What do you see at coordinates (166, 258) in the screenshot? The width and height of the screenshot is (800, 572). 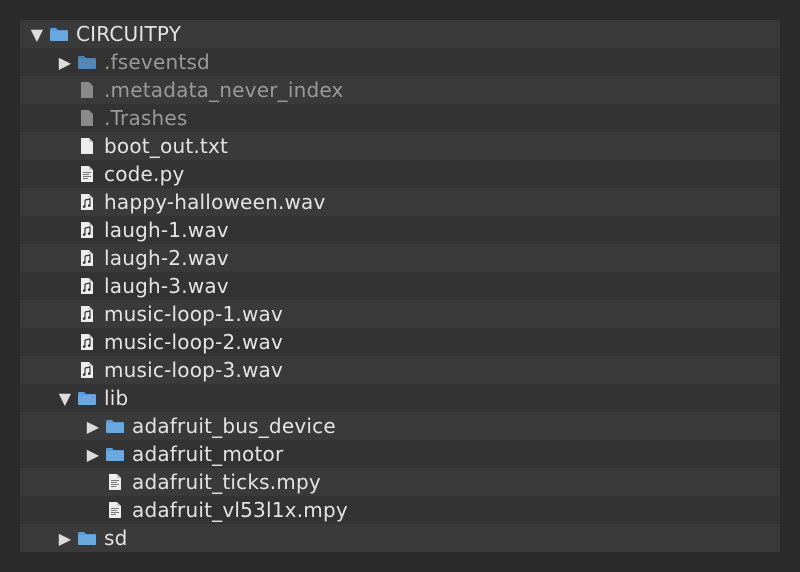 I see `tree-row-label: laugh-2.wav` at bounding box center [166, 258].